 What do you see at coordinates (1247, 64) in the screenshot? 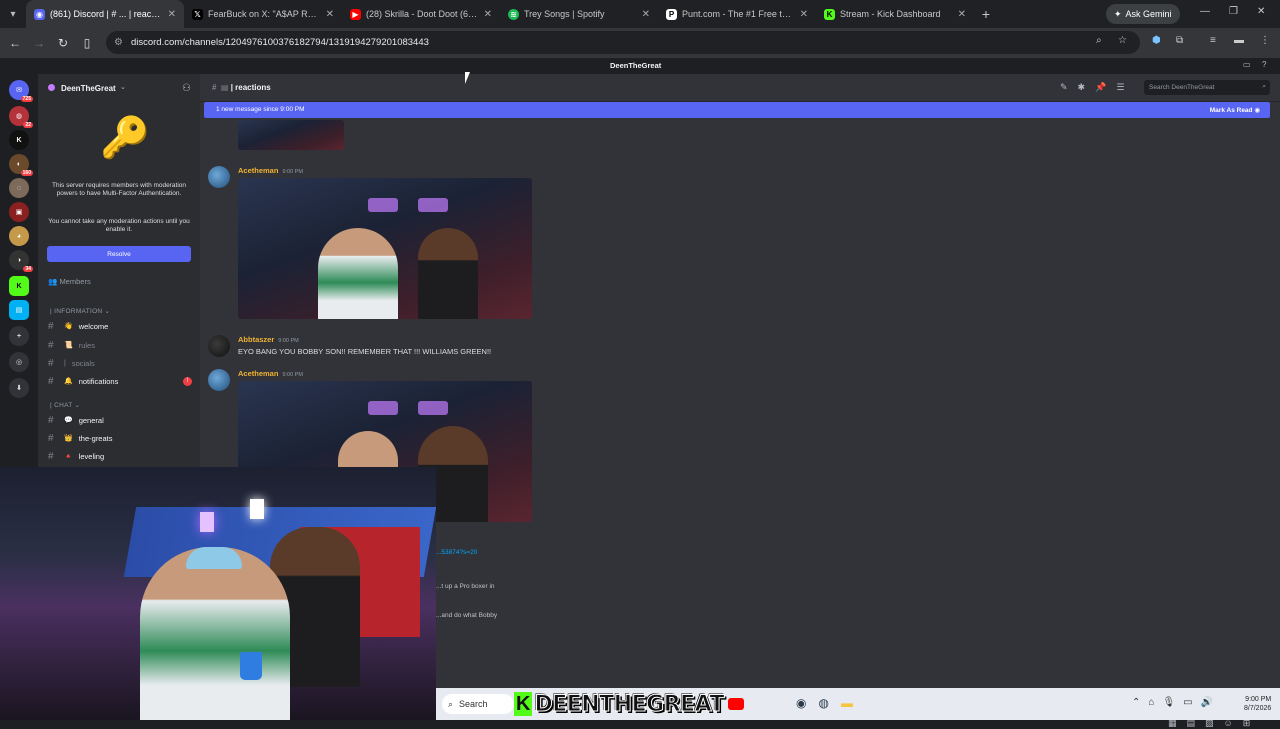
I see `inbox-icon: ▭` at bounding box center [1247, 64].